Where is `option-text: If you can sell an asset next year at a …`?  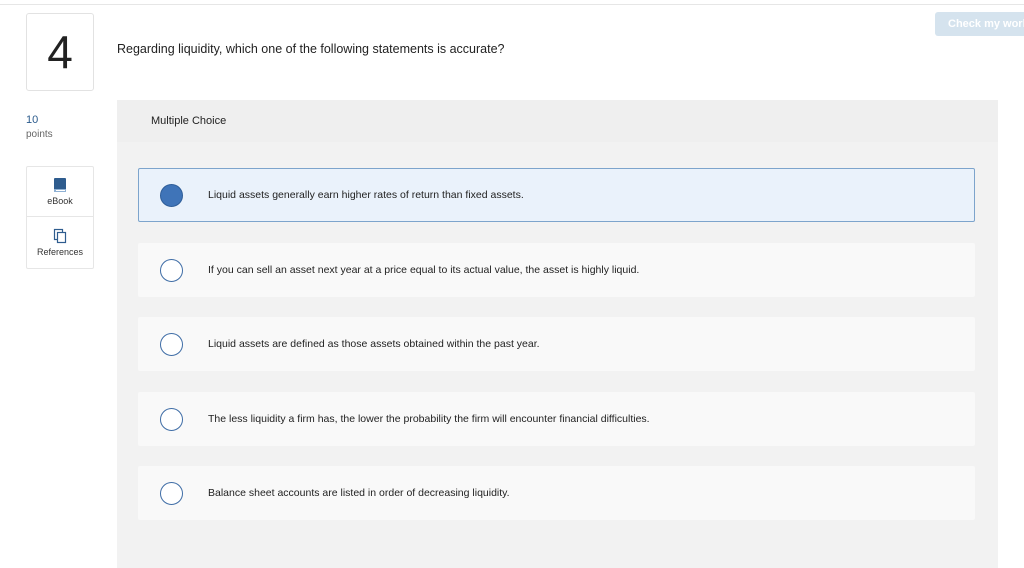 option-text: If you can sell an asset next year at a … is located at coordinates (424, 270).